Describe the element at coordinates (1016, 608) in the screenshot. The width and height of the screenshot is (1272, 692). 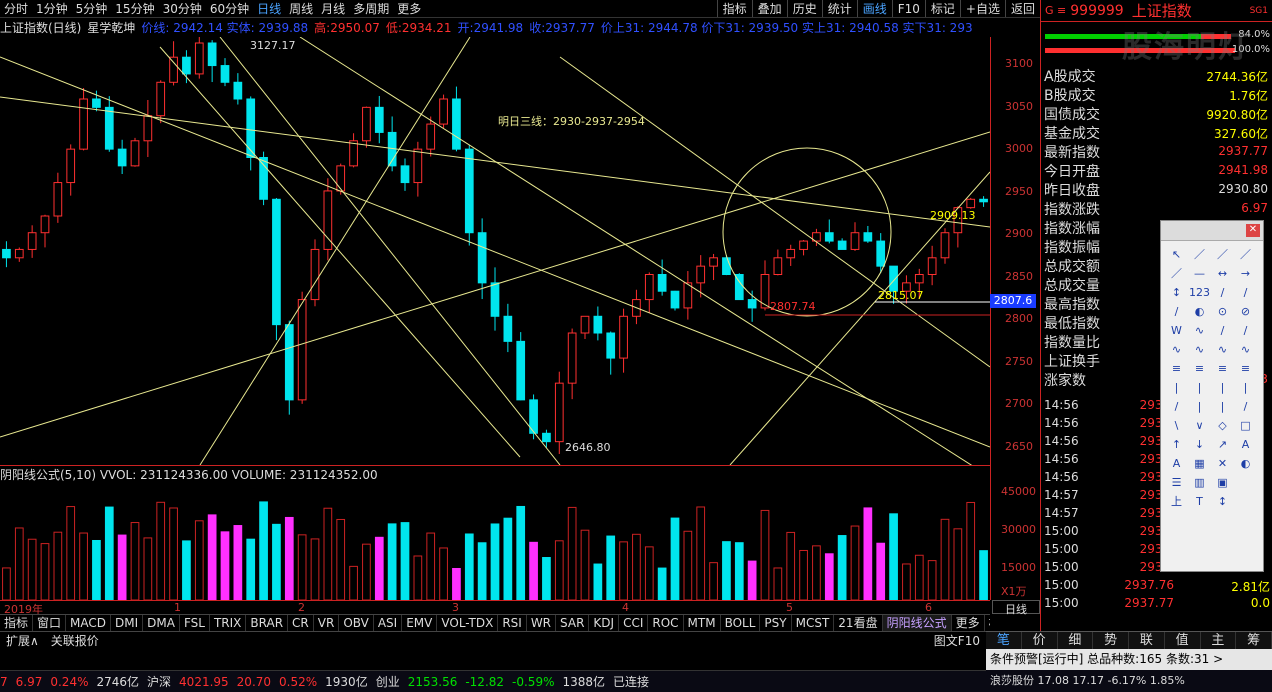
I see `day-button: 日线` at that location.